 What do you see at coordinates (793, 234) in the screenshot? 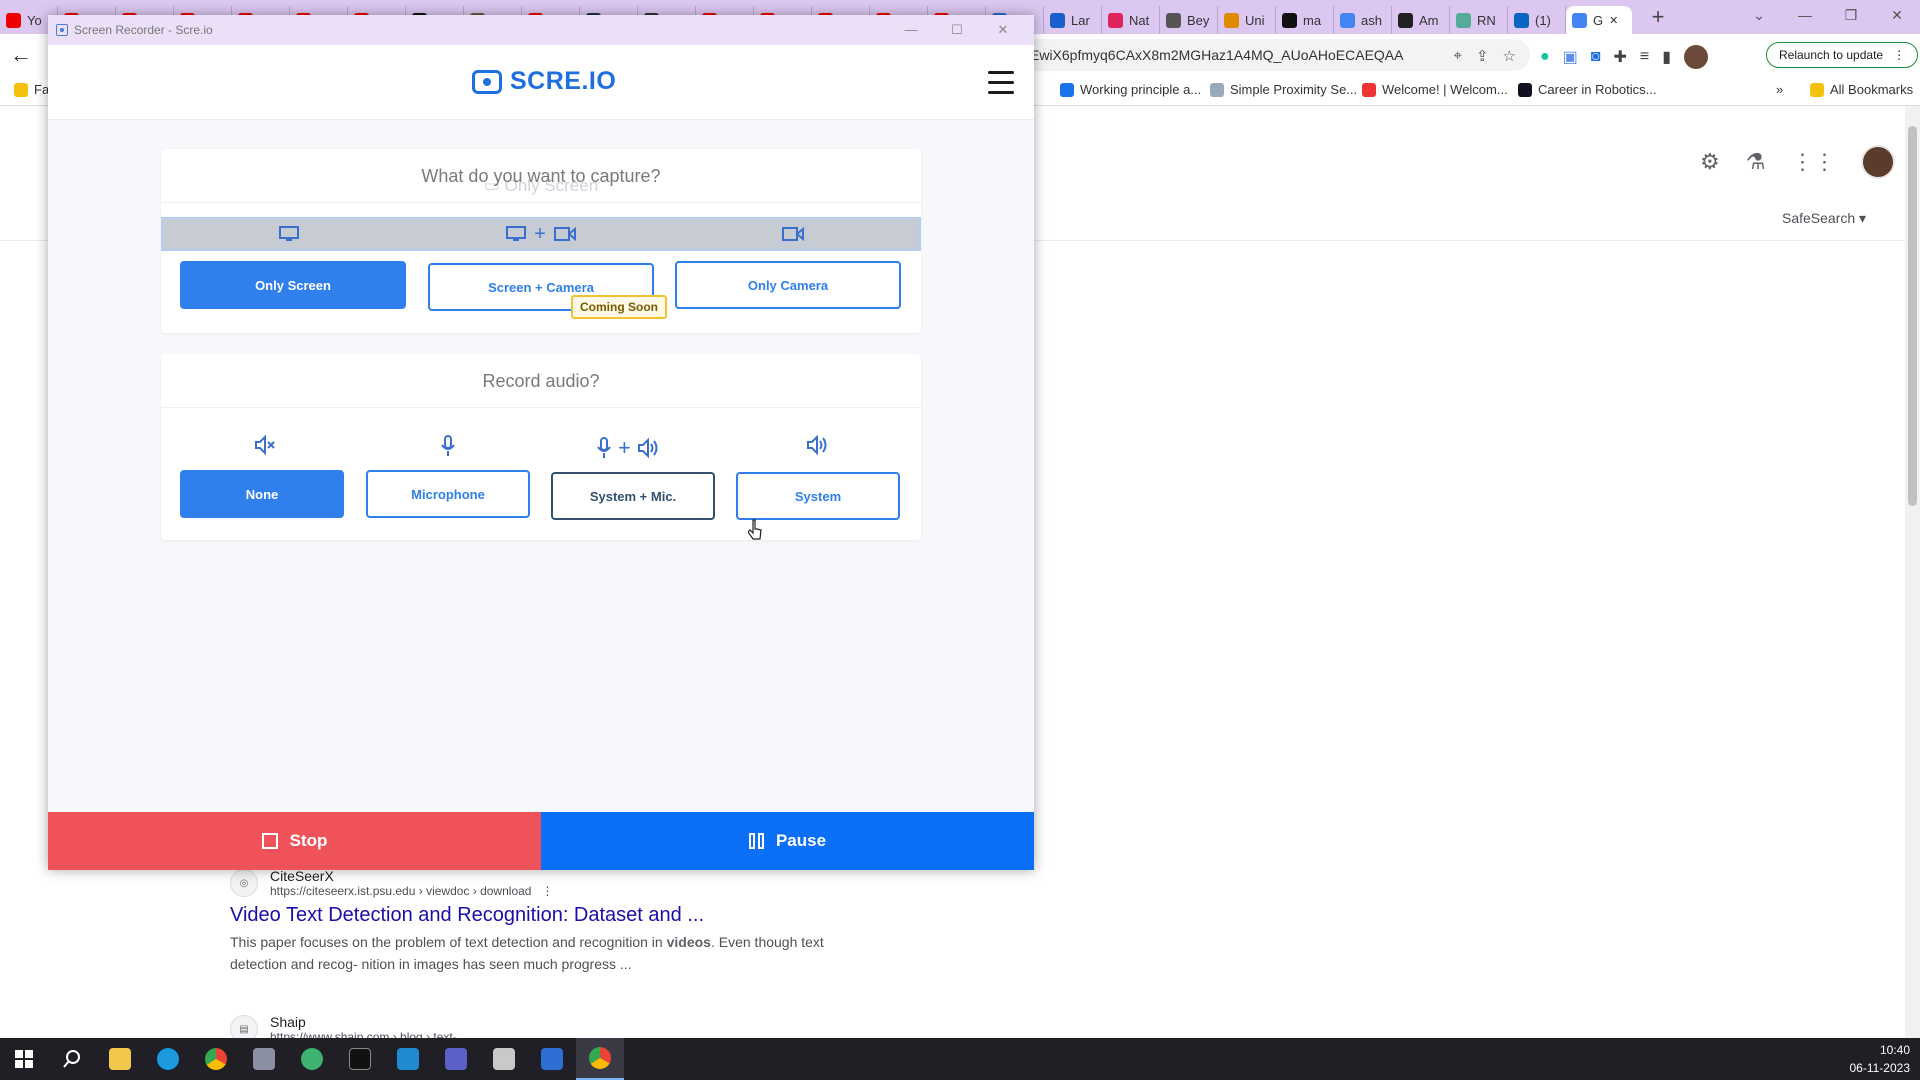
I see `video-camera-icon` at bounding box center [793, 234].